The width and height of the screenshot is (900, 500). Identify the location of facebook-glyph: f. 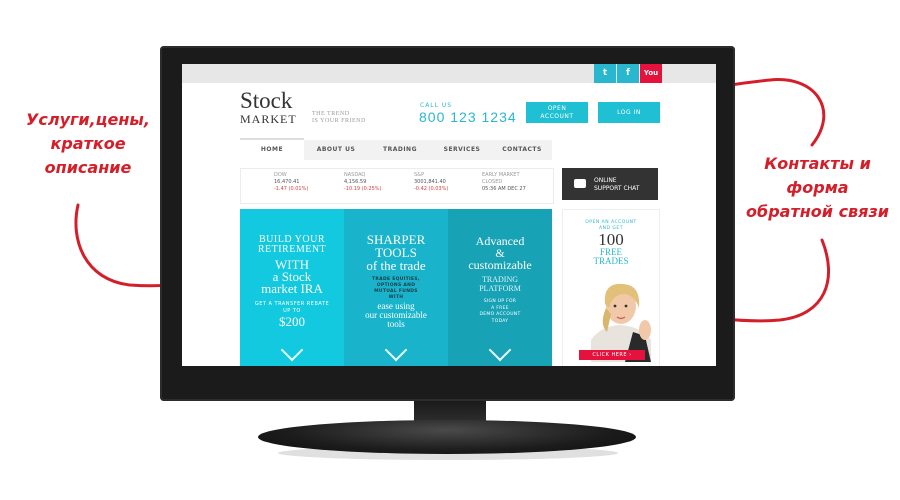
(628, 73).